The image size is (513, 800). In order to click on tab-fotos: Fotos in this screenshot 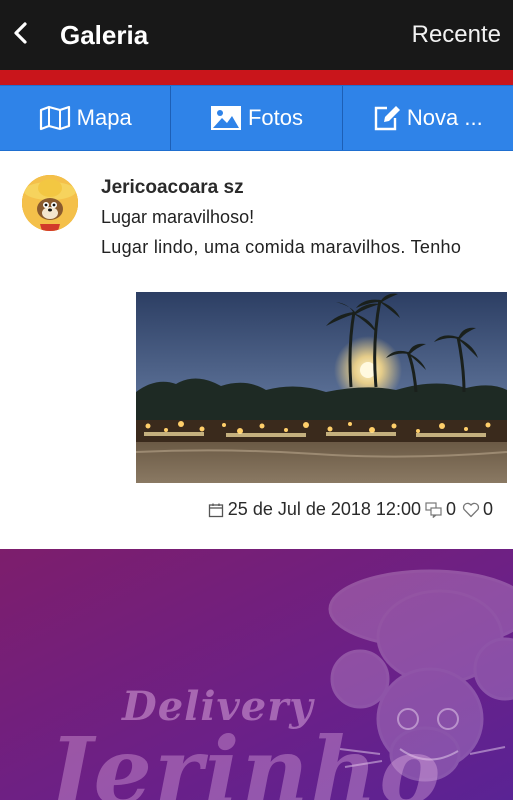, I will do `click(255, 118)`.